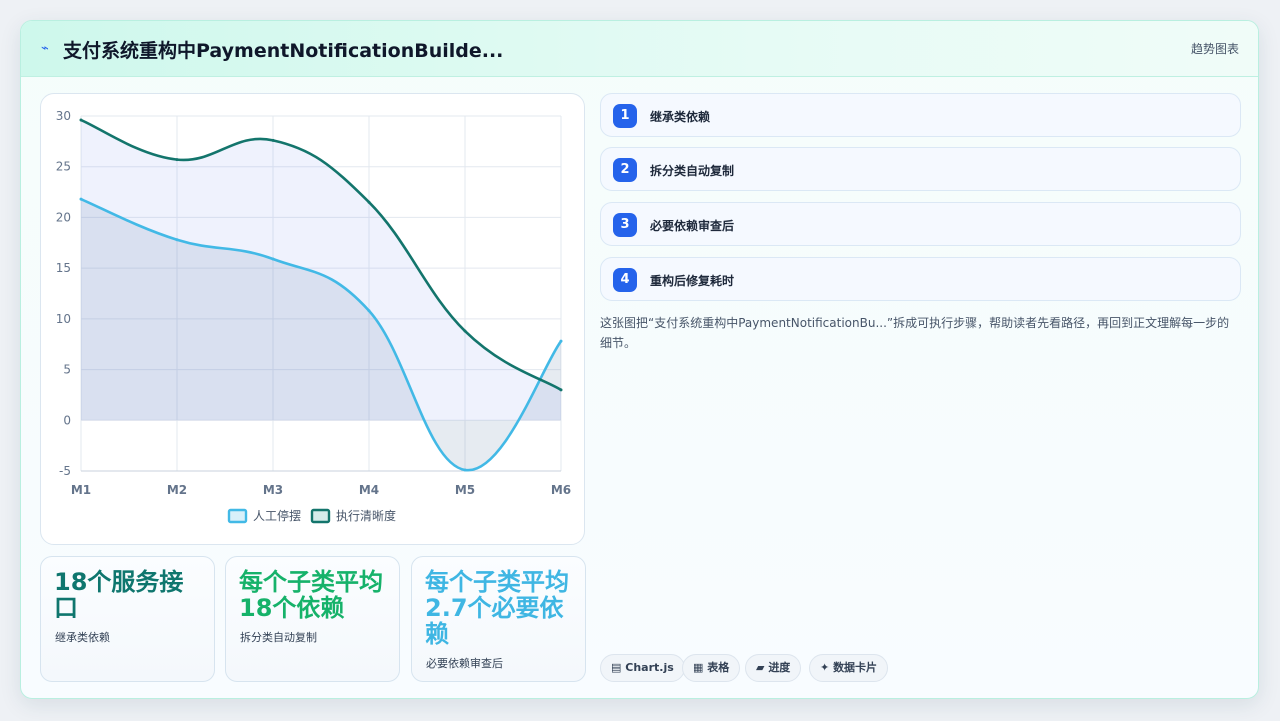  I want to click on x-tick-label: M3, so click(273, 490).